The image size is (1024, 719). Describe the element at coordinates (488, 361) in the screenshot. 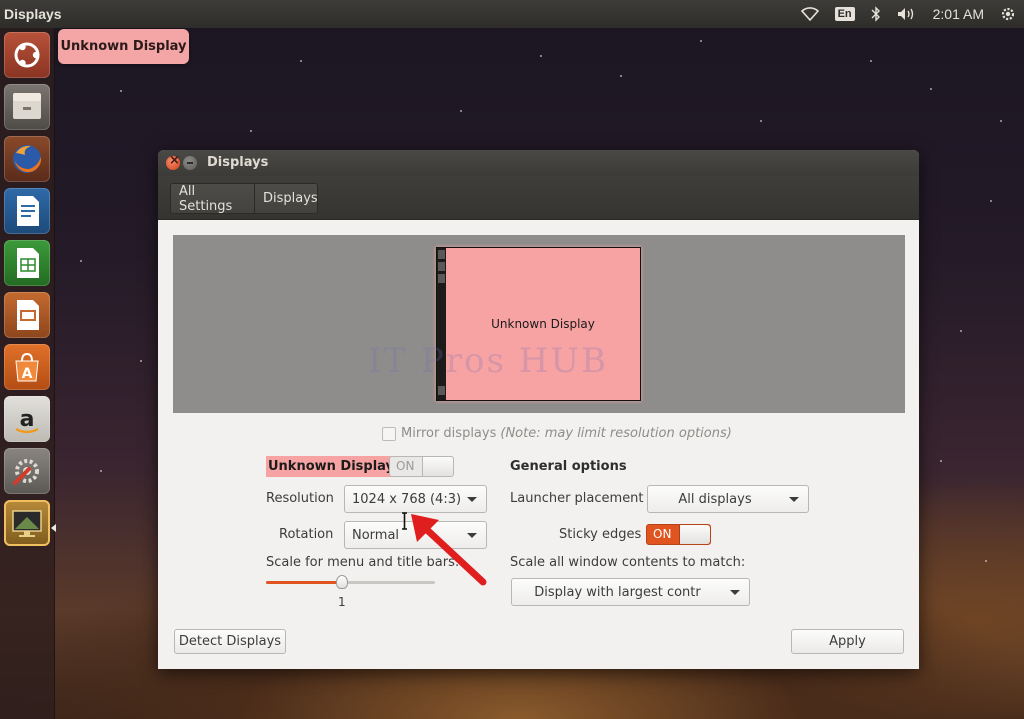

I see `watermark: IT Pros HUB` at that location.